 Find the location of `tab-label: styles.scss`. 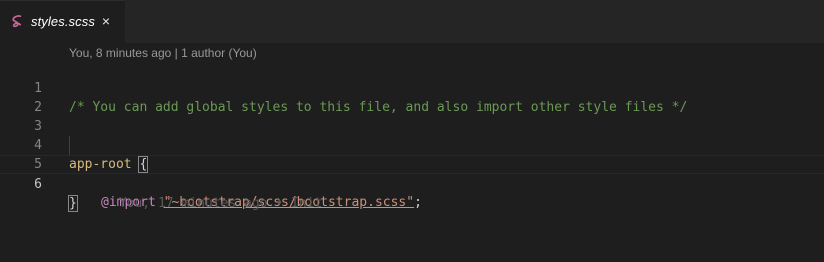

tab-label: styles.scss is located at coordinates (63, 21).